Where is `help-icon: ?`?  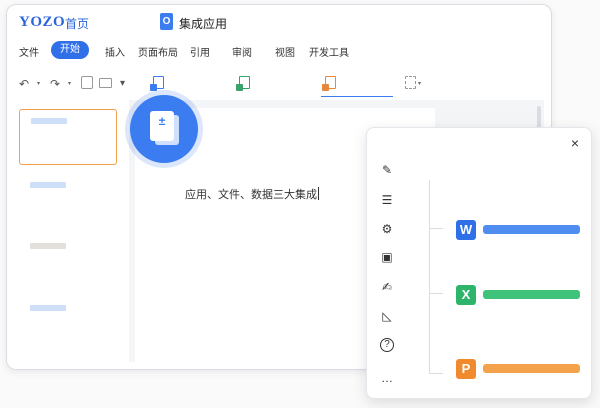
help-icon: ? is located at coordinates (387, 345).